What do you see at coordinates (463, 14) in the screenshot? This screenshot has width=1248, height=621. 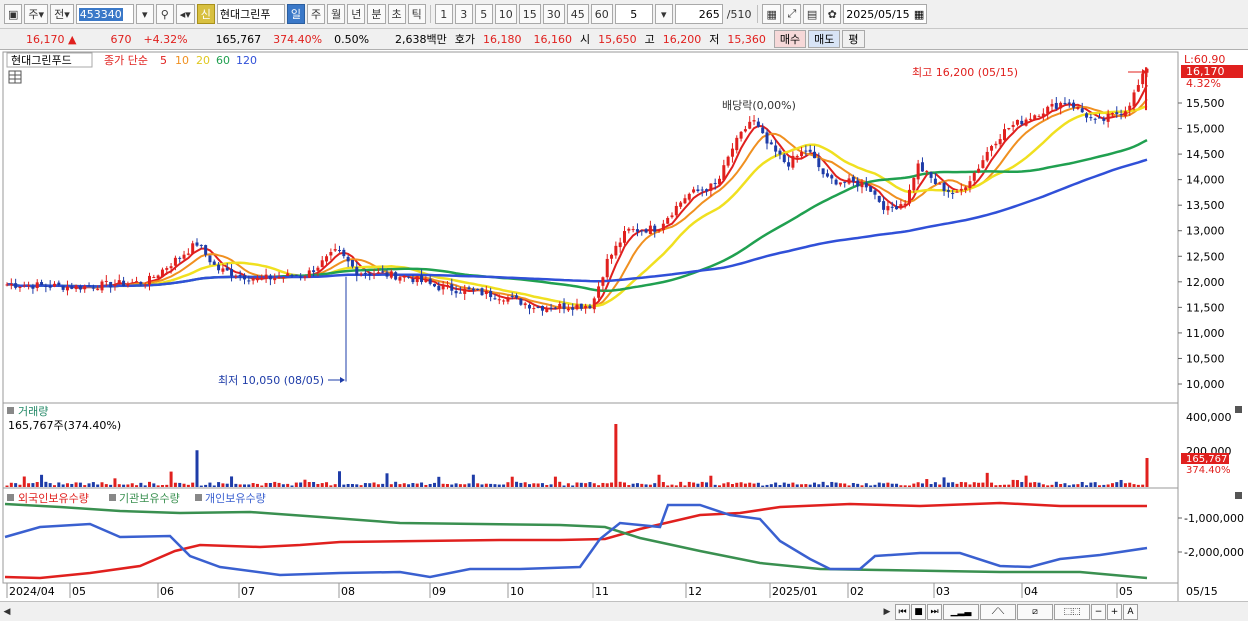 I see `interval-3-button: 3` at bounding box center [463, 14].